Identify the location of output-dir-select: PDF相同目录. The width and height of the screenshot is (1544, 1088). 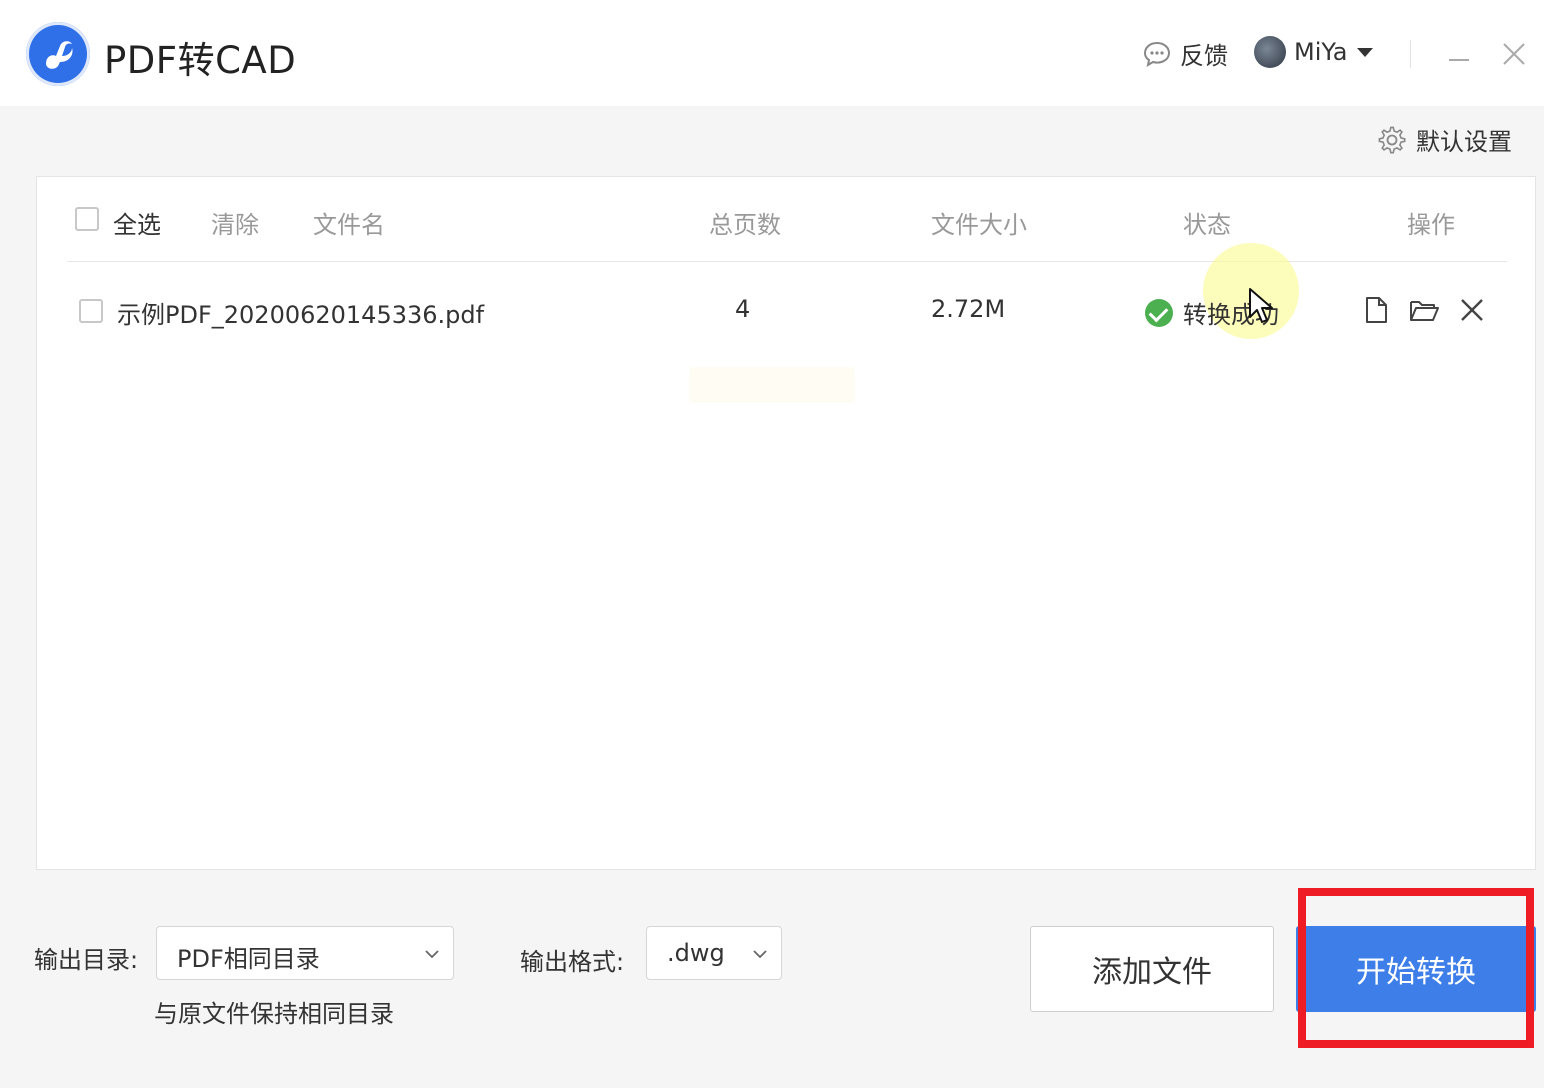
(305, 953).